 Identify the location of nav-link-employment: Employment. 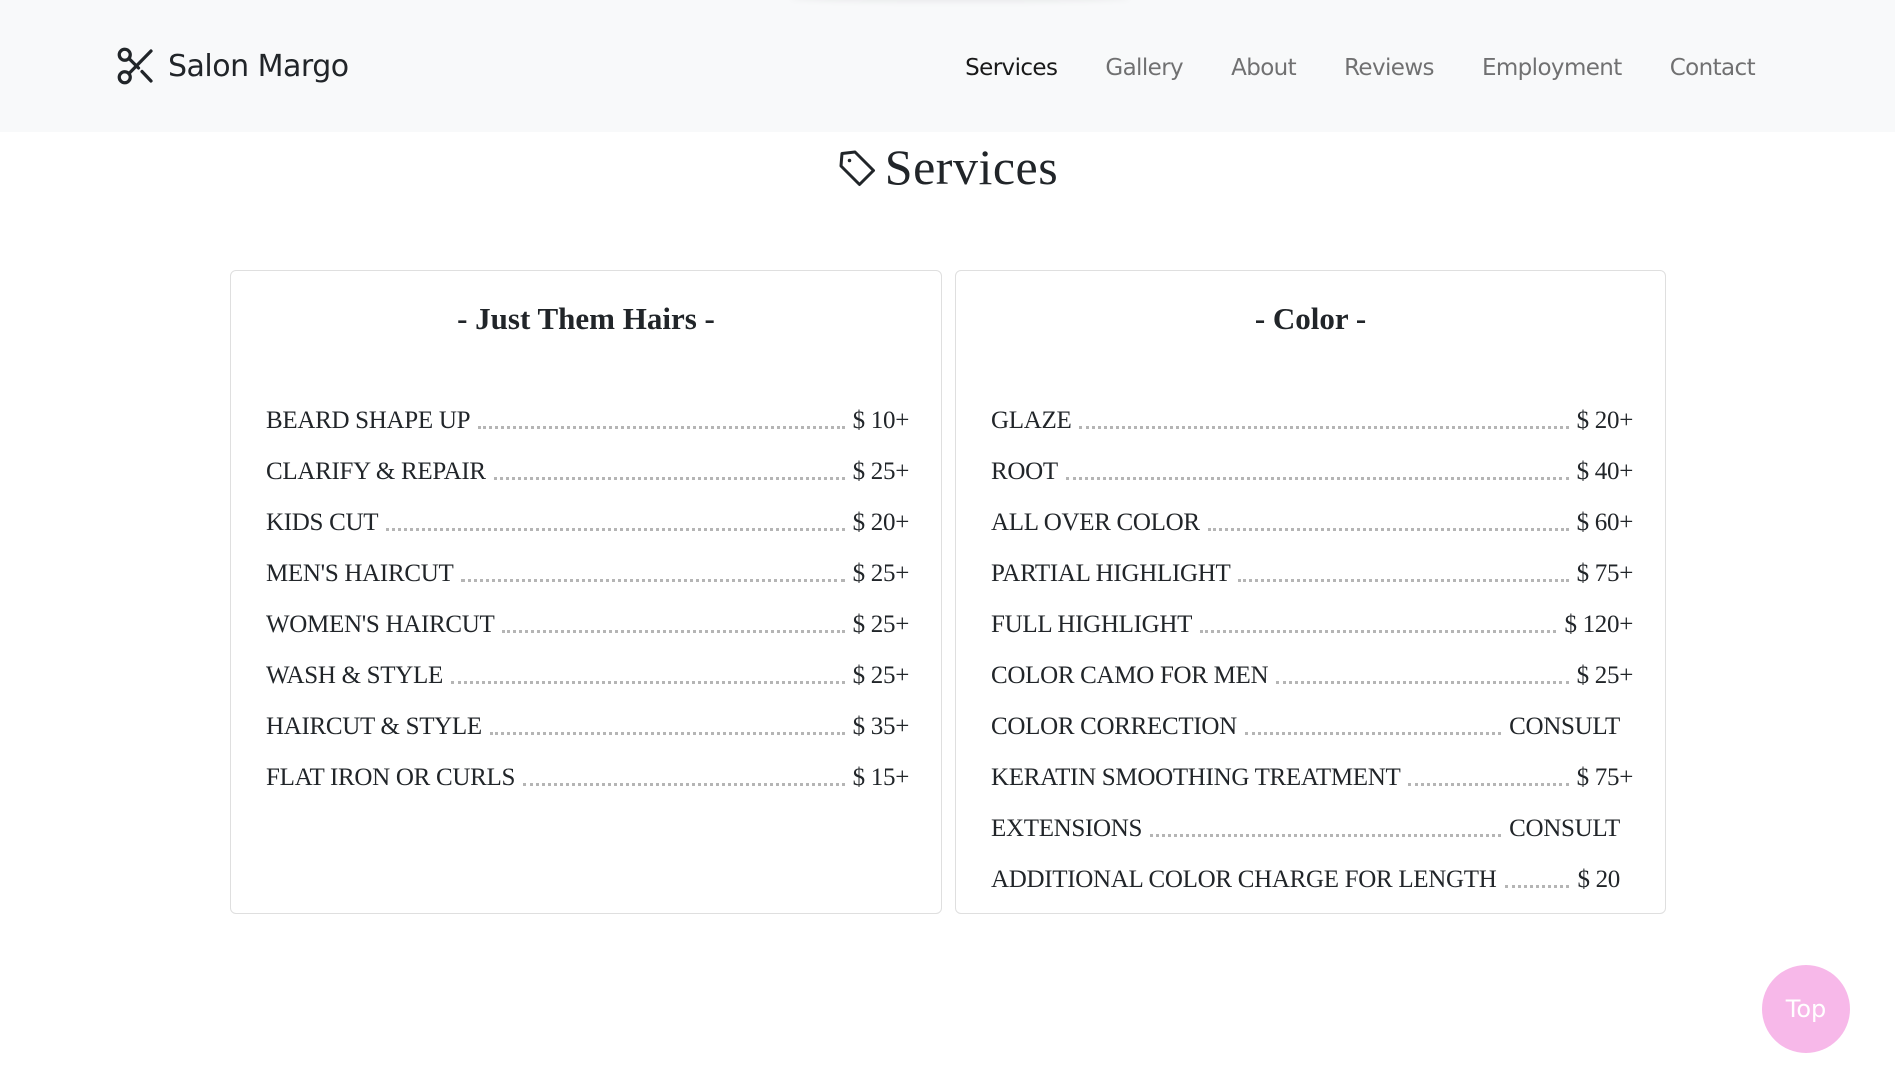
(1552, 68).